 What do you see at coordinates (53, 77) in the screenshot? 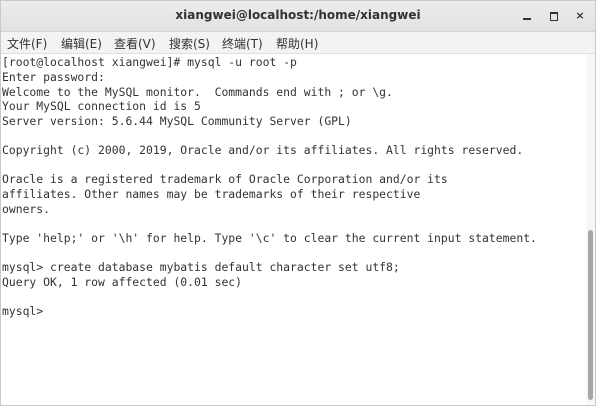
I see `terminal-line: Enter password:` at bounding box center [53, 77].